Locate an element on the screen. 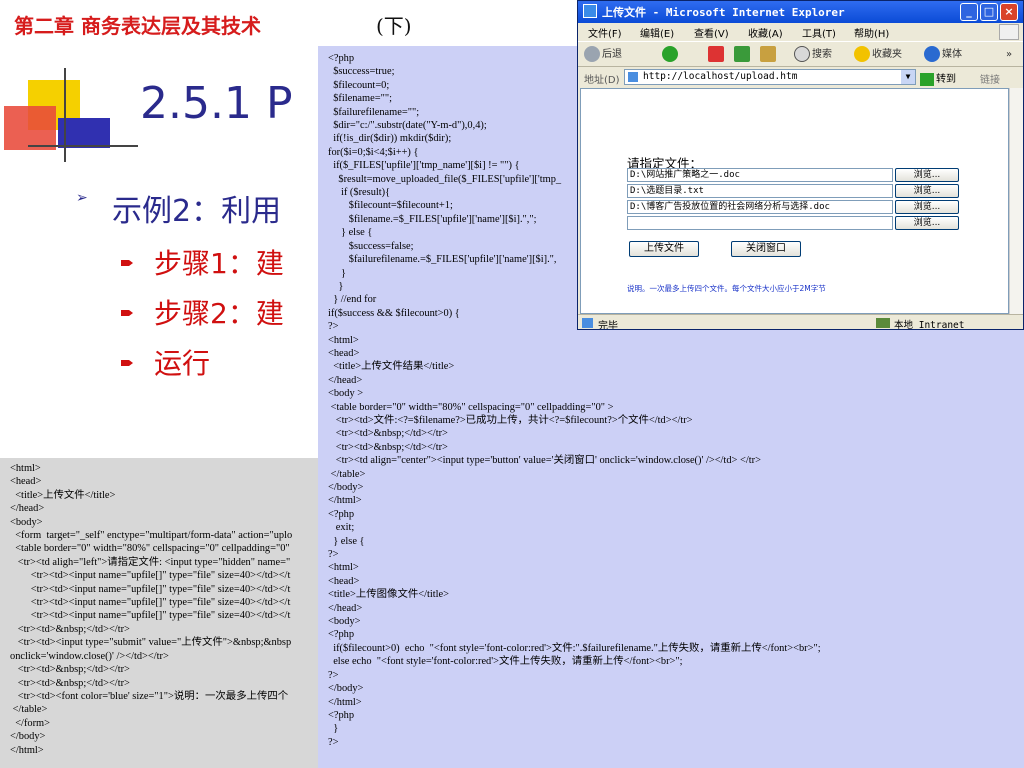 This screenshot has width=1024, height=768. address-input: http://localhost/upload.htm ▼ is located at coordinates (770, 77).